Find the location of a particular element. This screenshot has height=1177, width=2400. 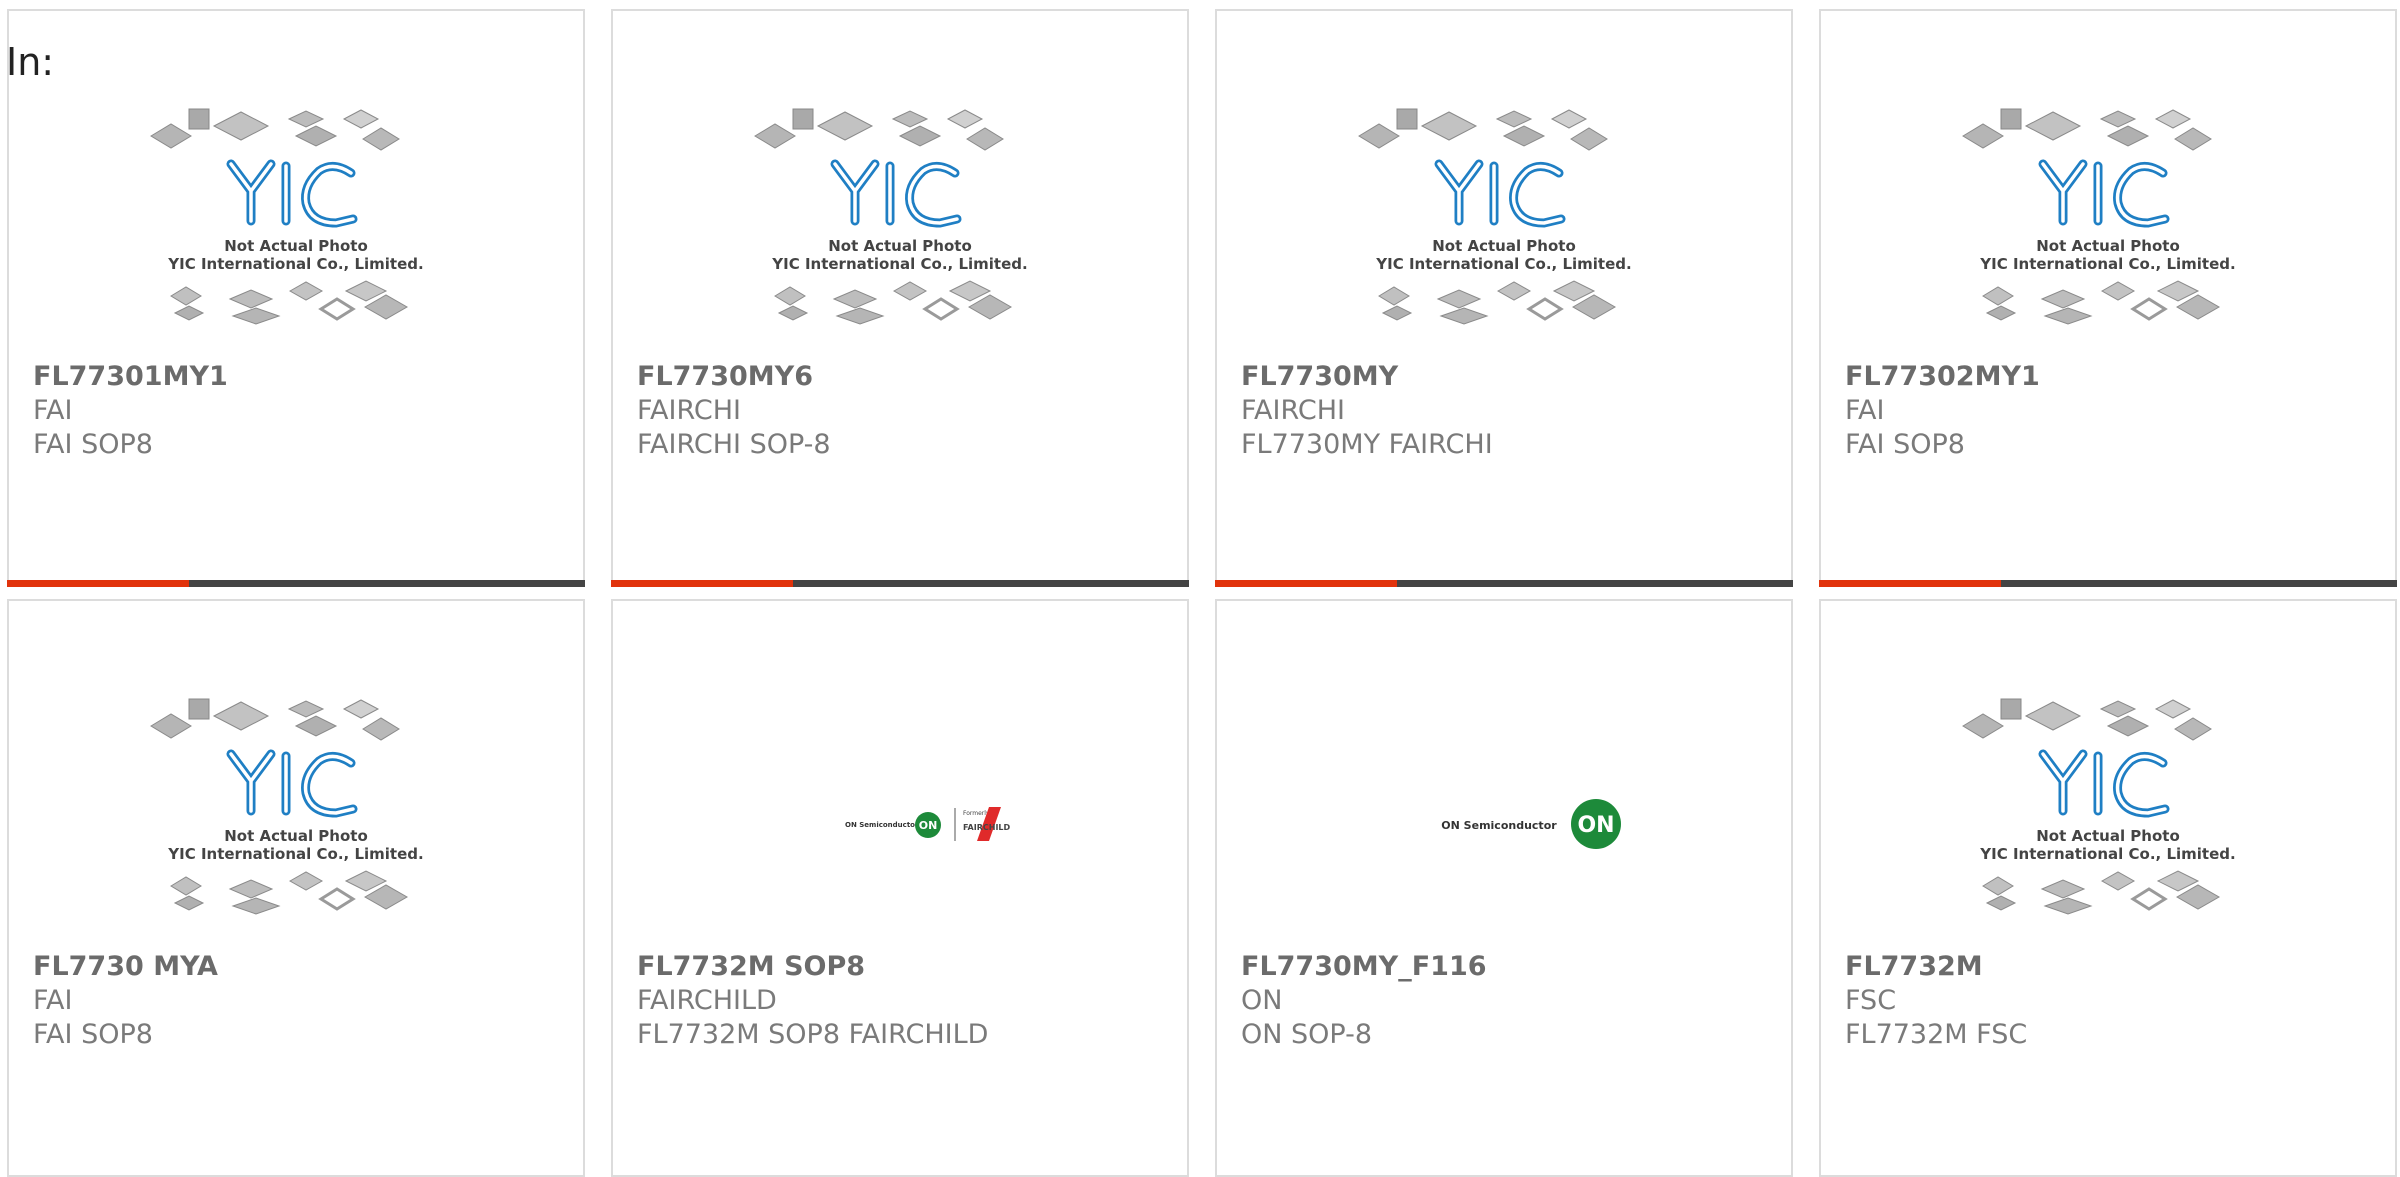

search-prefix-label: In: is located at coordinates (30, 62).